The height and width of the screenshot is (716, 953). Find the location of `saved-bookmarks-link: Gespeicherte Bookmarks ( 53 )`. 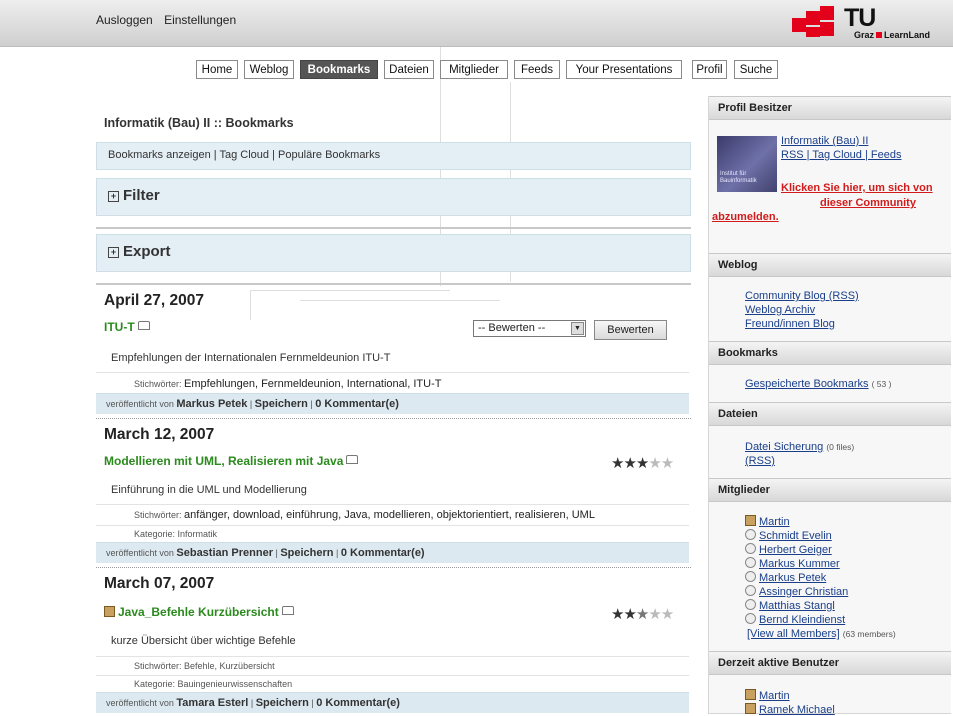

saved-bookmarks-link: Gespeicherte Bookmarks ( 53 ) is located at coordinates (818, 384).